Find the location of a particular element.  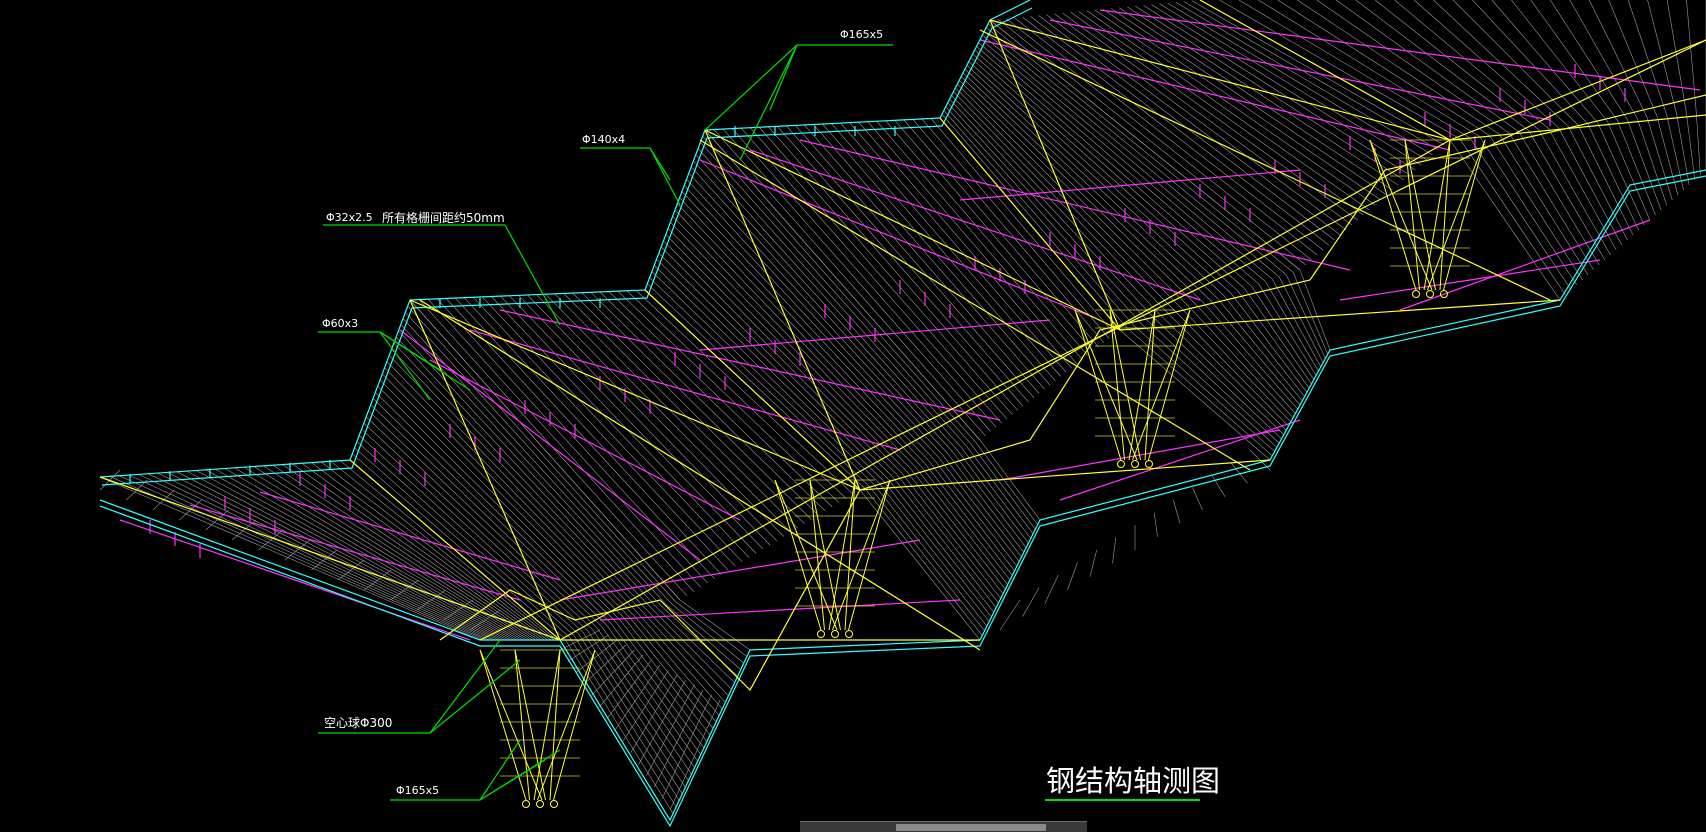

drawing-title: 钢结构轴测图 is located at coordinates (1133, 781).